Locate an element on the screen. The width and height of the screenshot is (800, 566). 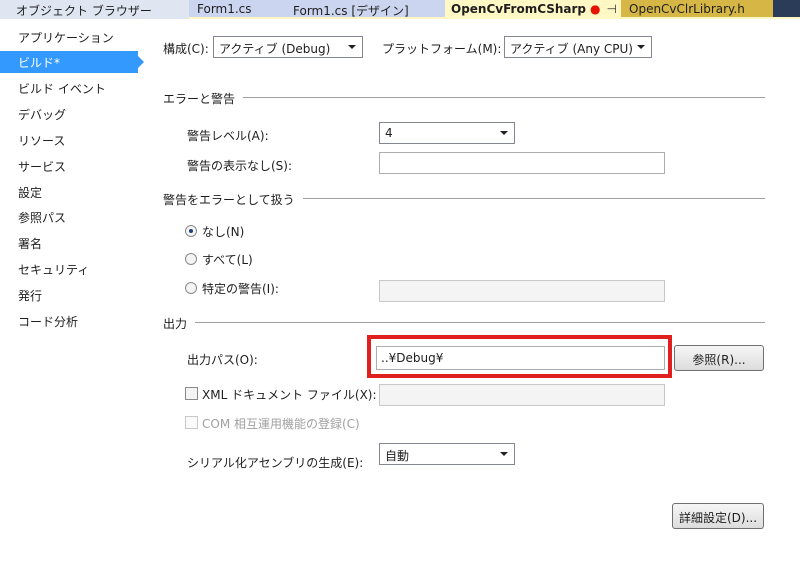
radio-specific-label: 特定の警告(I): is located at coordinates (240, 288).